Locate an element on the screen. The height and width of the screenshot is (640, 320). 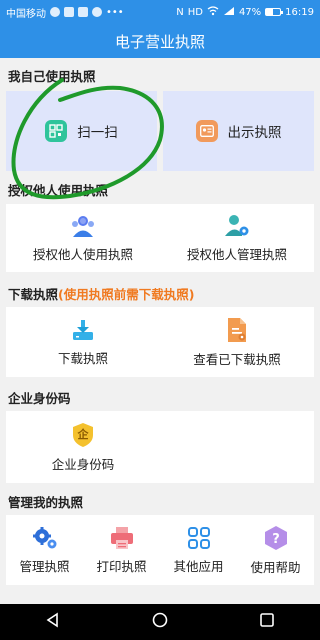
wifi-icon is located at coordinates (213, 12).